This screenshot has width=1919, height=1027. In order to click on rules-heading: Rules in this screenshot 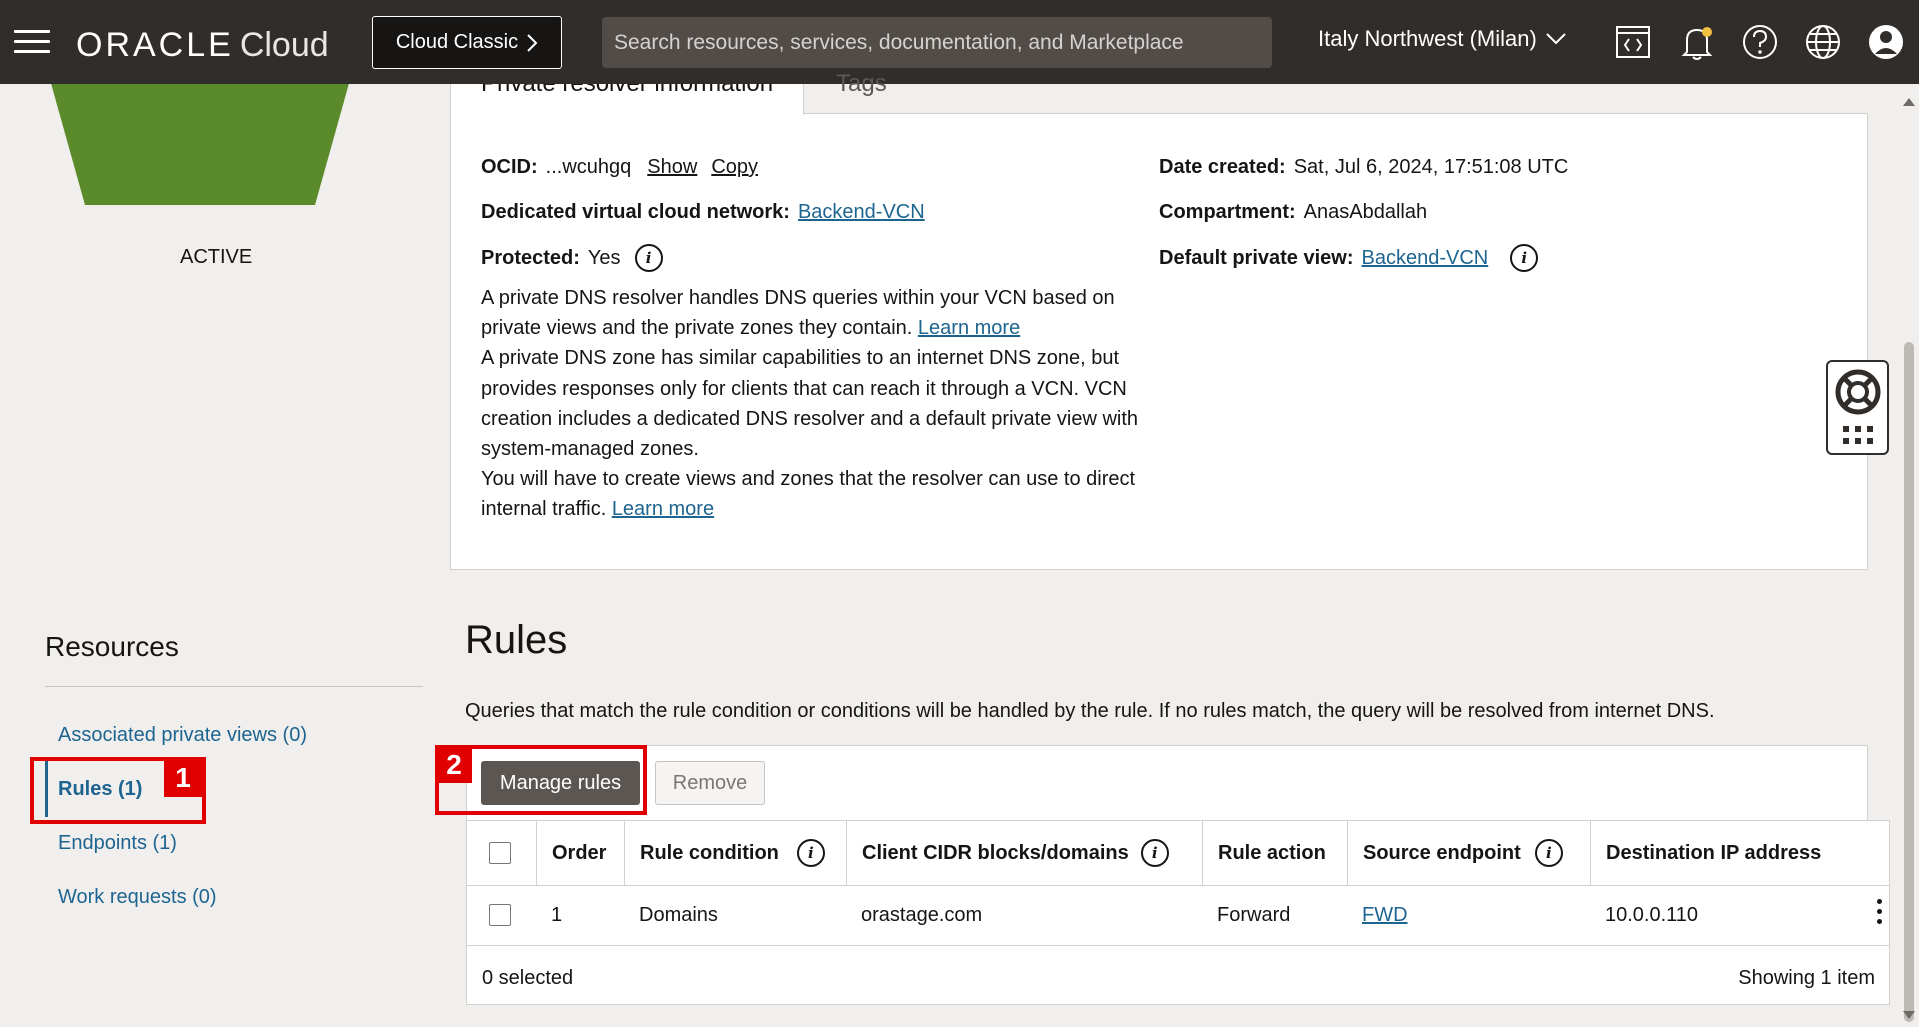, I will do `click(516, 640)`.